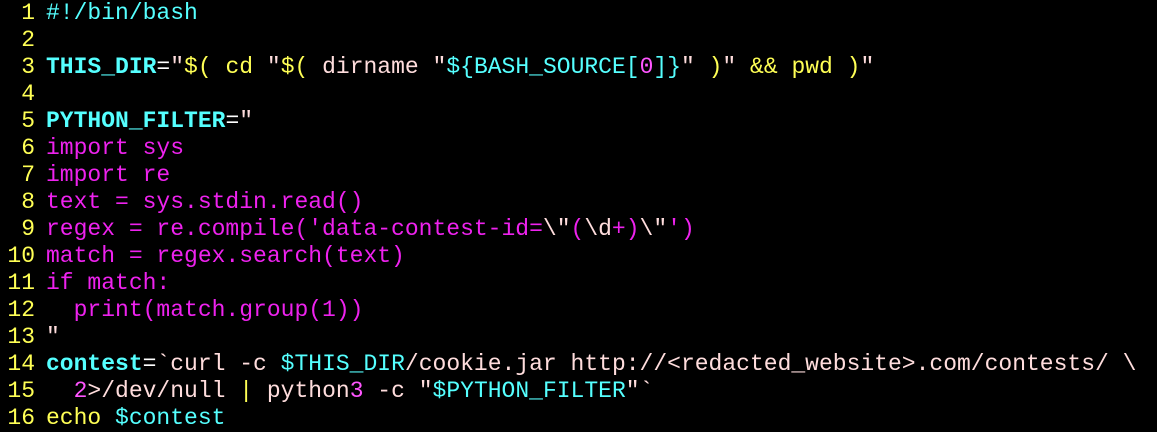 The width and height of the screenshot is (1157, 432). I want to click on line-number: 1, so click(28, 13).